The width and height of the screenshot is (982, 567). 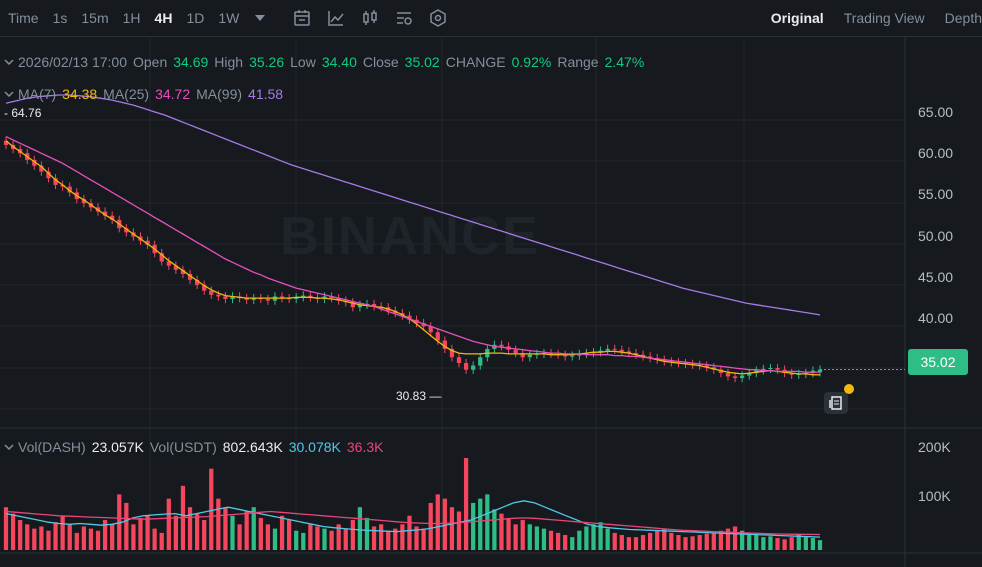 What do you see at coordinates (26, 113) in the screenshot?
I see `high-marker-value: 64.76` at bounding box center [26, 113].